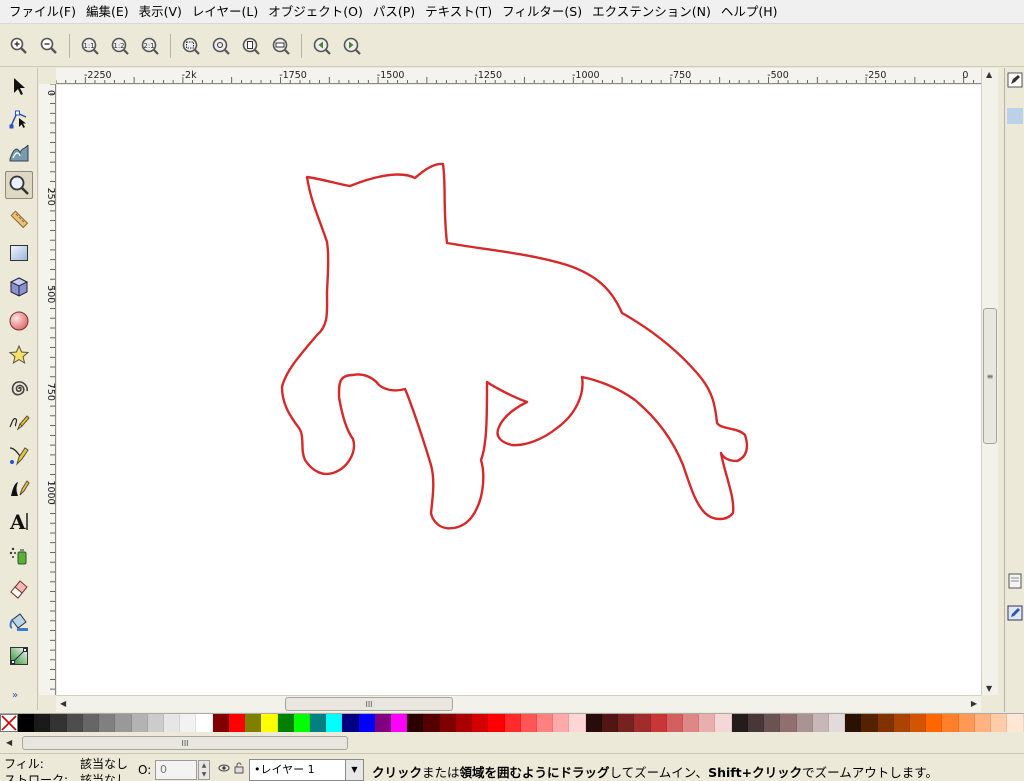 The image size is (1024, 781). Describe the element at coordinates (19, 185) in the screenshot. I see `zoom-icon` at that location.